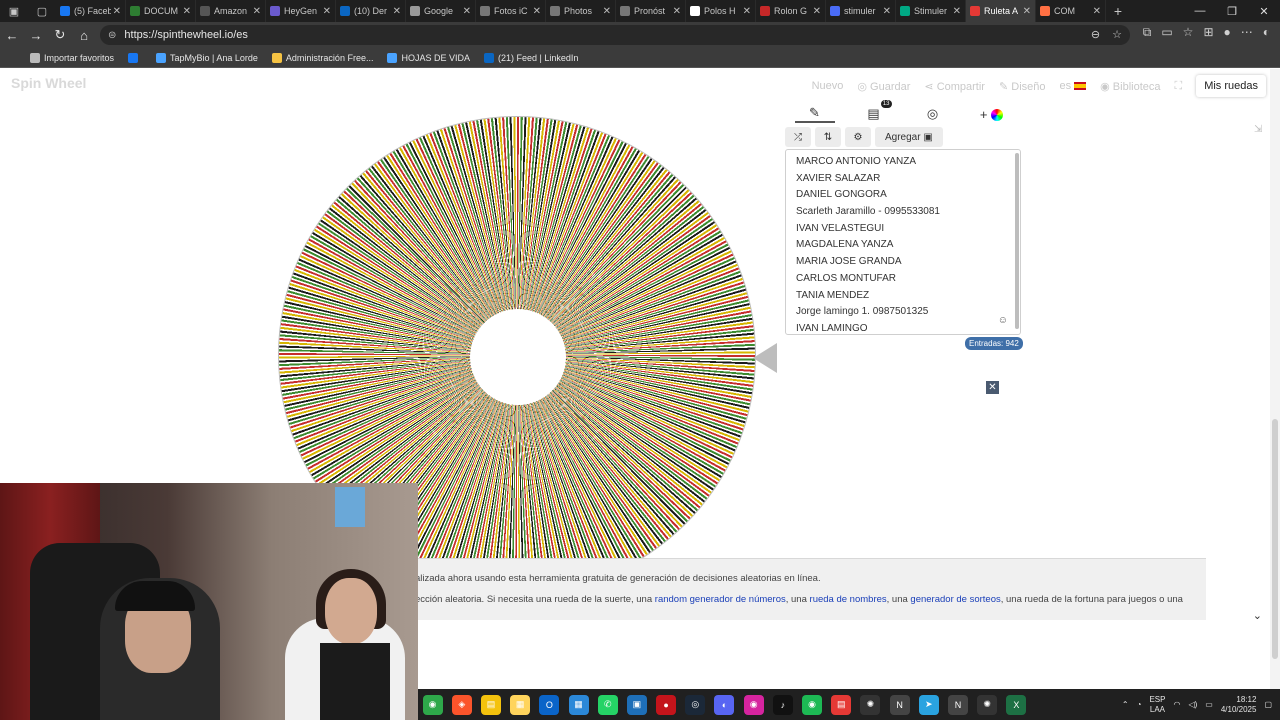 Image resolution: width=1280 pixels, height=720 pixels. I want to click on favorites-icon: ☆, so click(1188, 32).